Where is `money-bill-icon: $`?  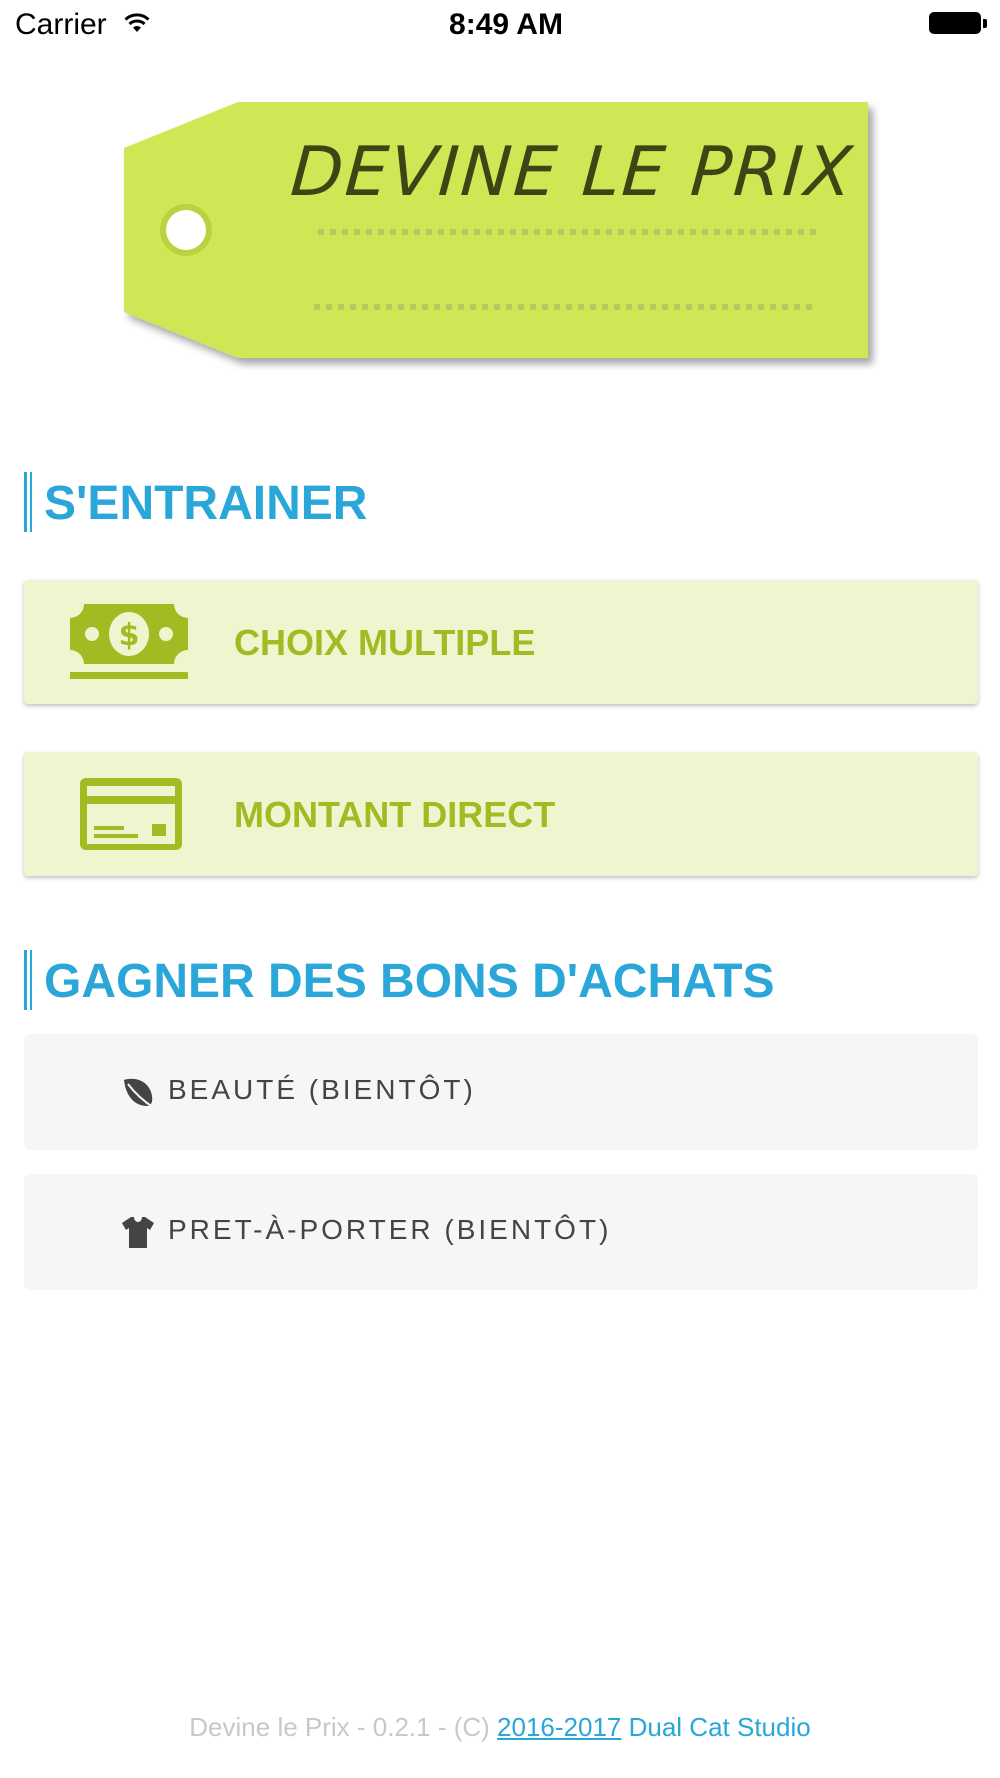 money-bill-icon: $ is located at coordinates (129, 641).